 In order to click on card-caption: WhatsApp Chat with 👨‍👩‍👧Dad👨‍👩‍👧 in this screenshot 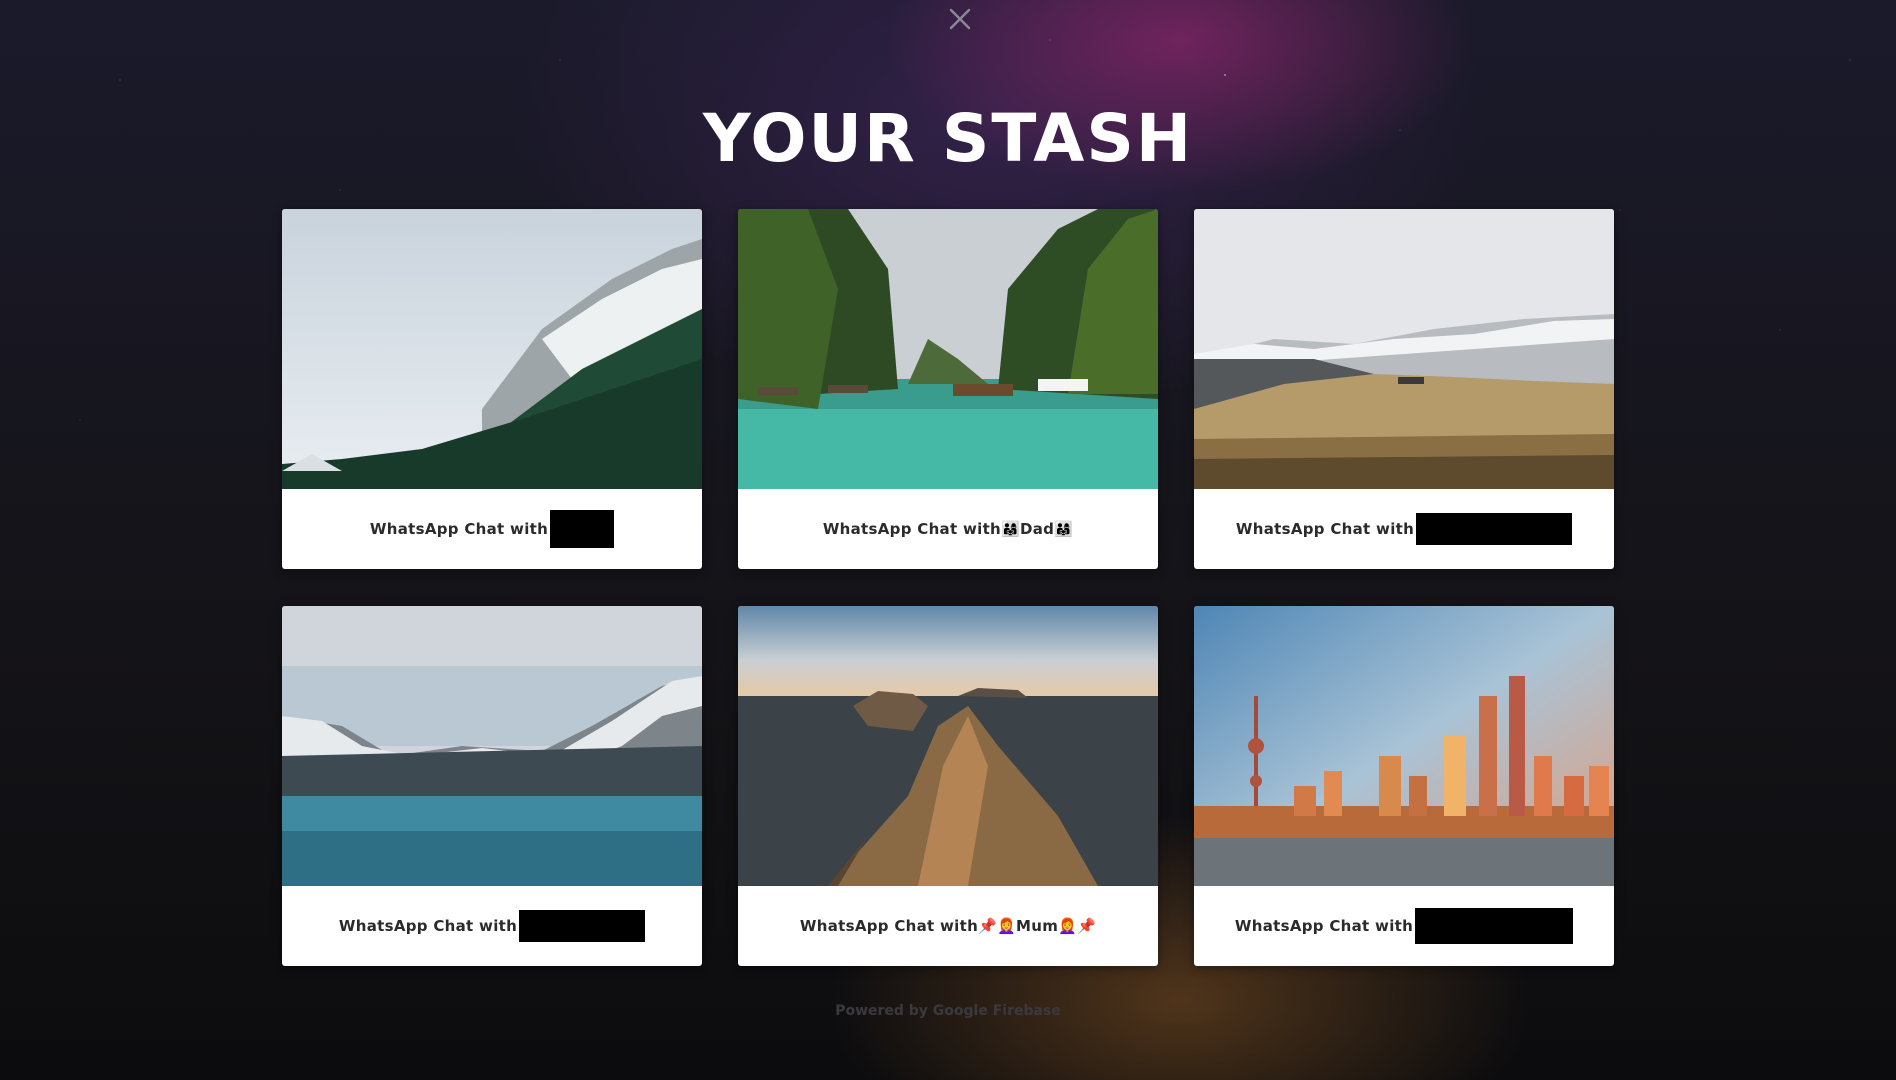, I will do `click(948, 529)`.